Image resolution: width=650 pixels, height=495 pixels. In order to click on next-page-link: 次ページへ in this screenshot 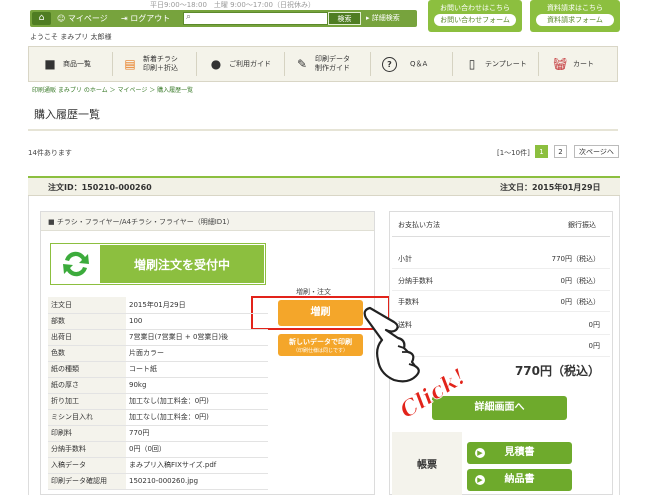, I will do `click(596, 151)`.